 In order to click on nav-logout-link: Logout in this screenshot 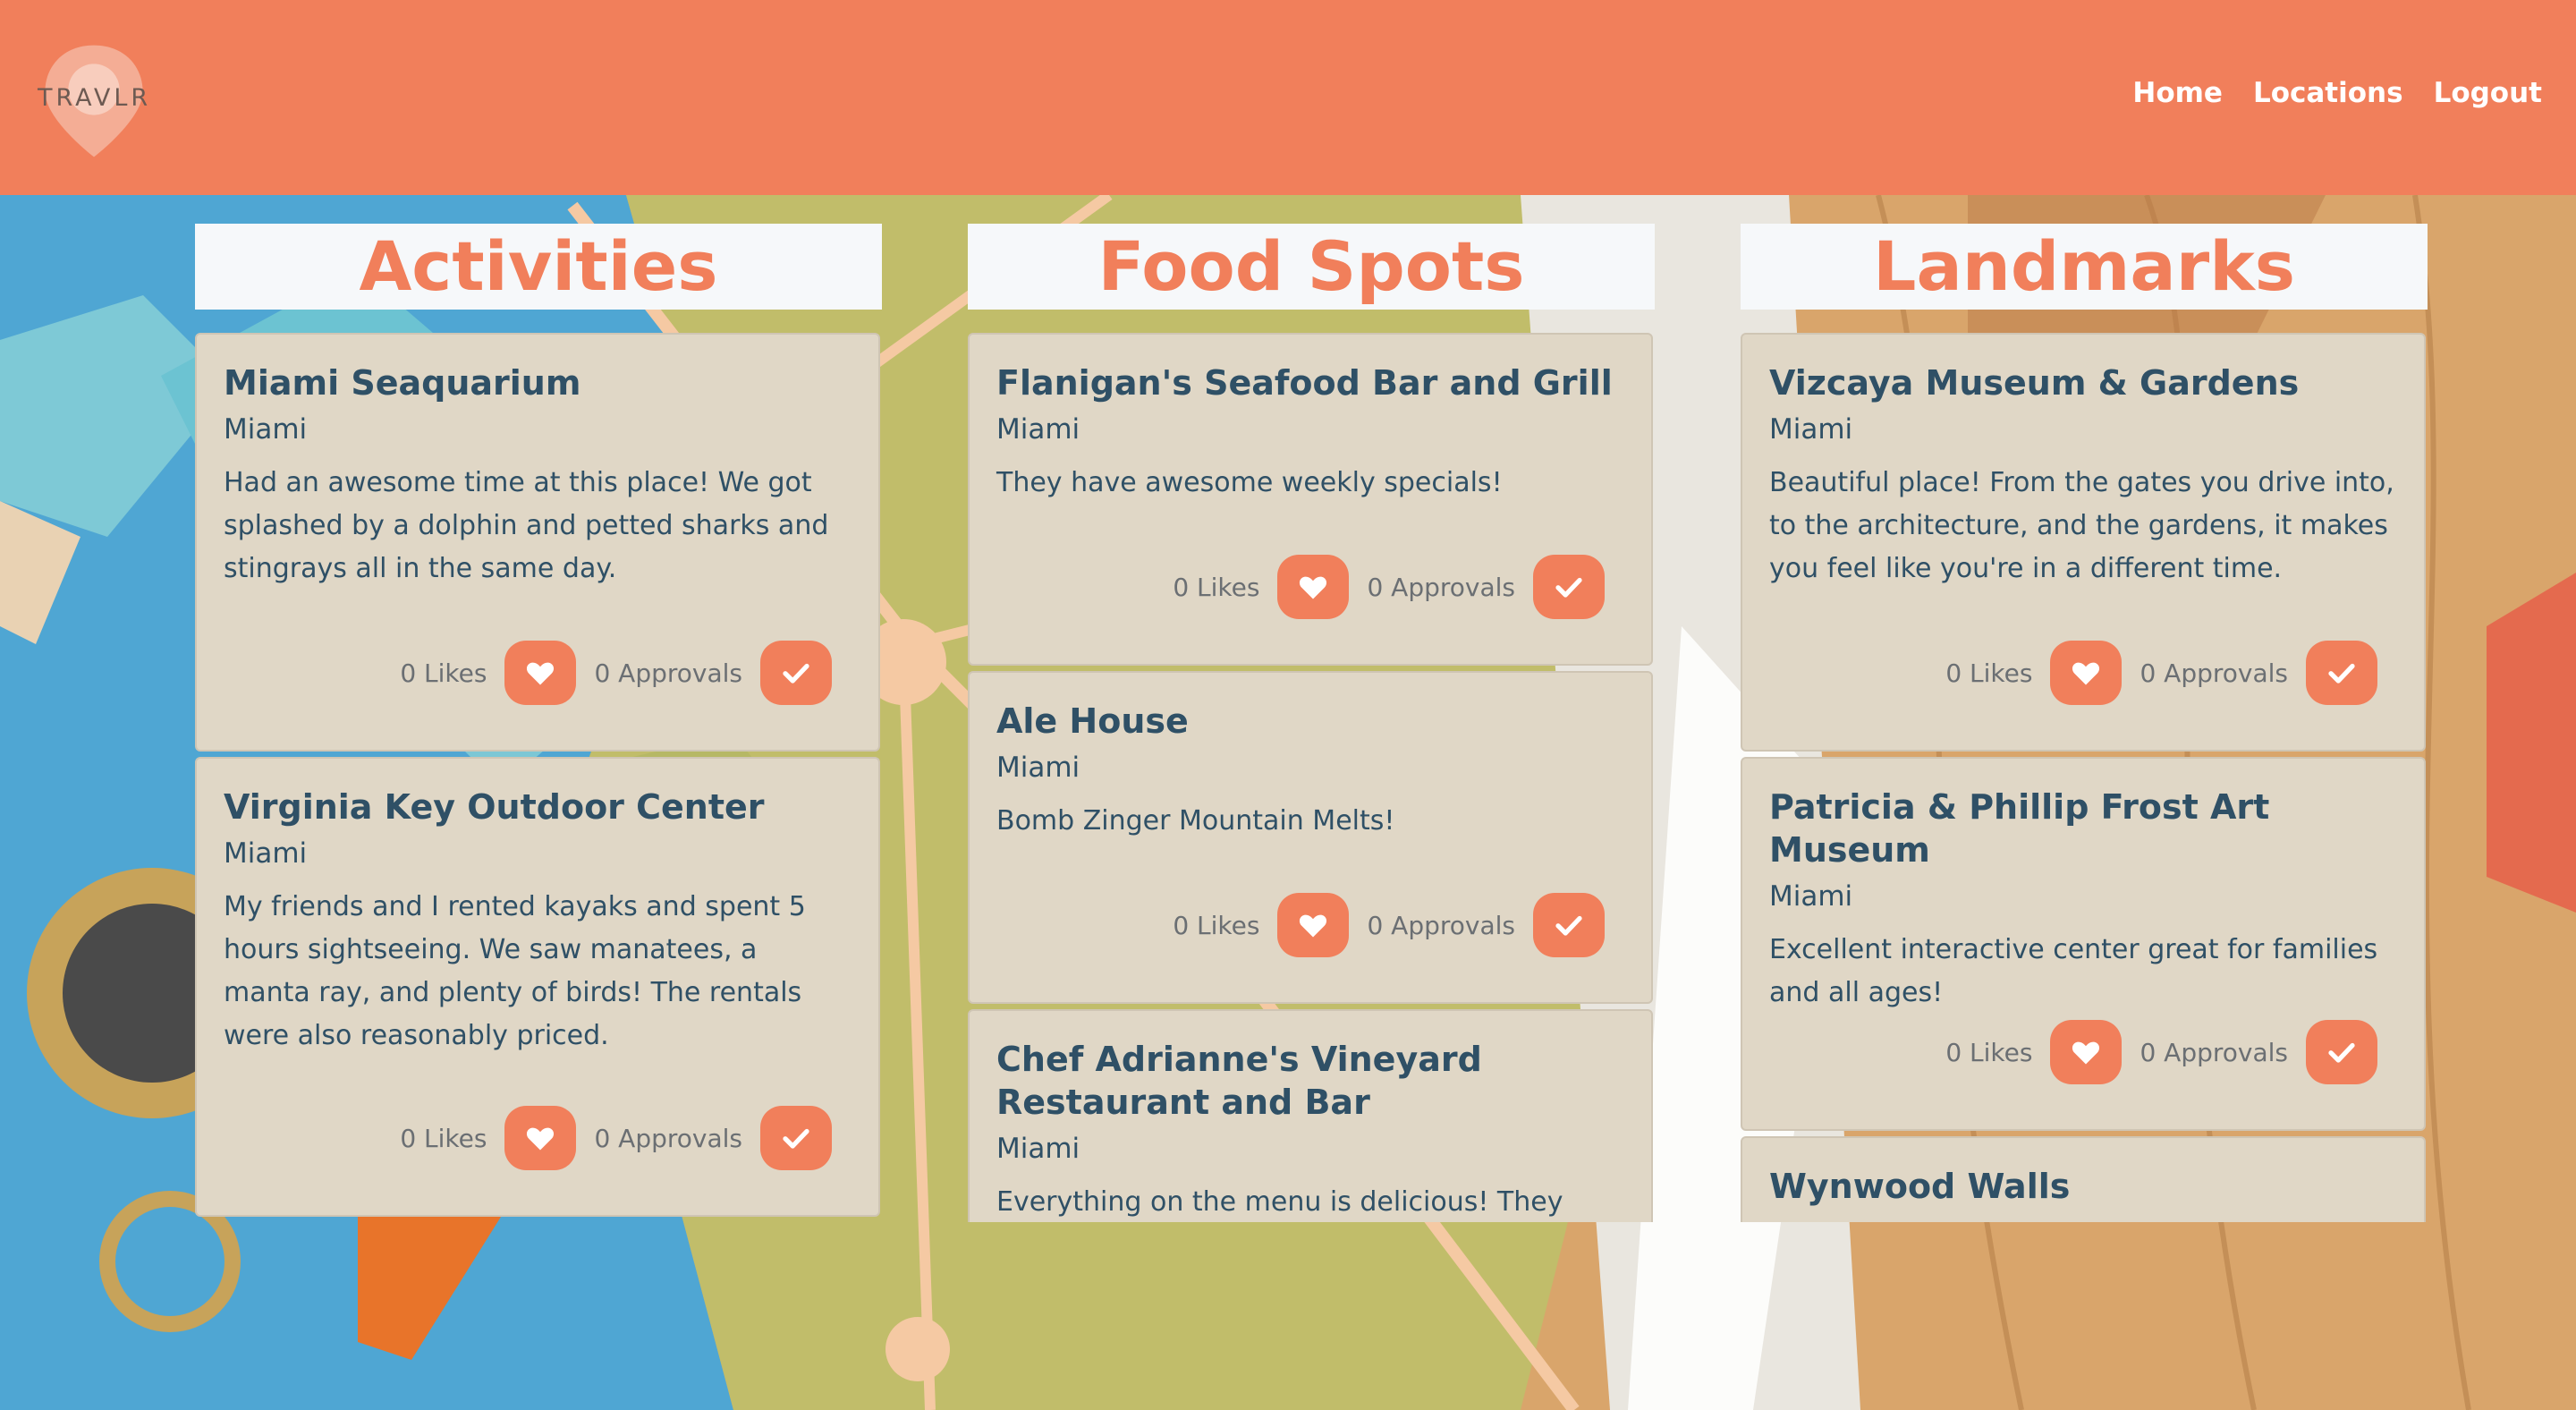, I will do `click(2488, 93)`.